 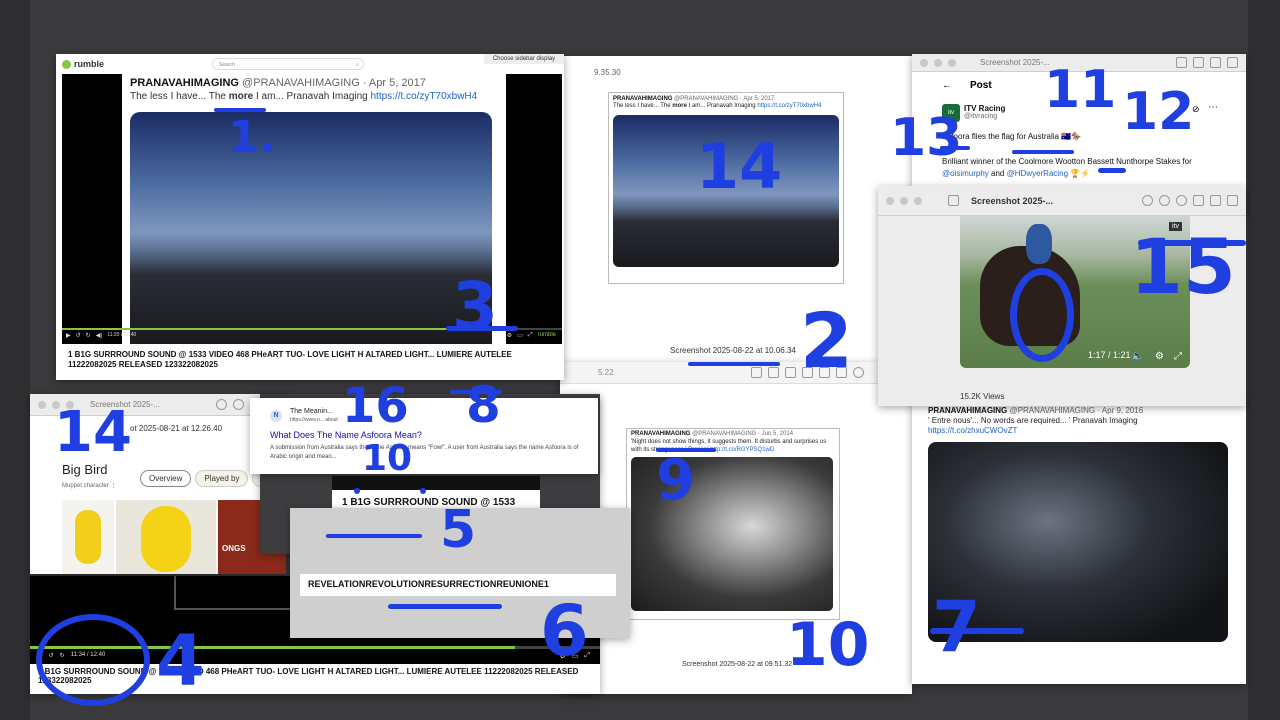 I want to click on search-placeholder: Search, so click(x=227, y=65).